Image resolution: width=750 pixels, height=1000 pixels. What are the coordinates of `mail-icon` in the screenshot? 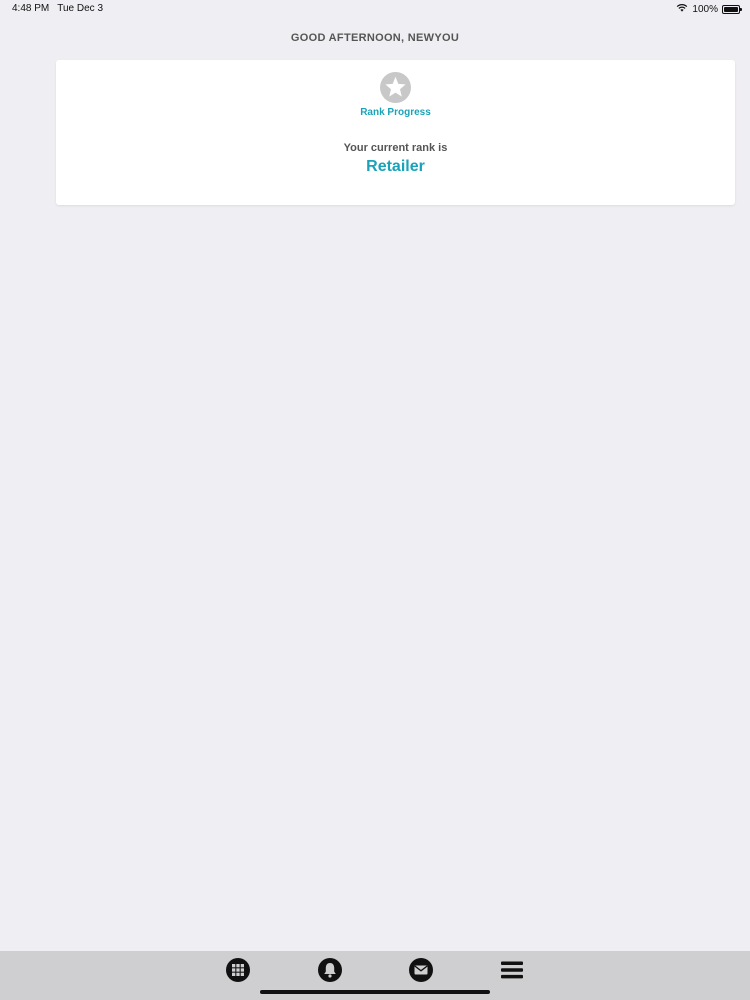 It's located at (421, 970).